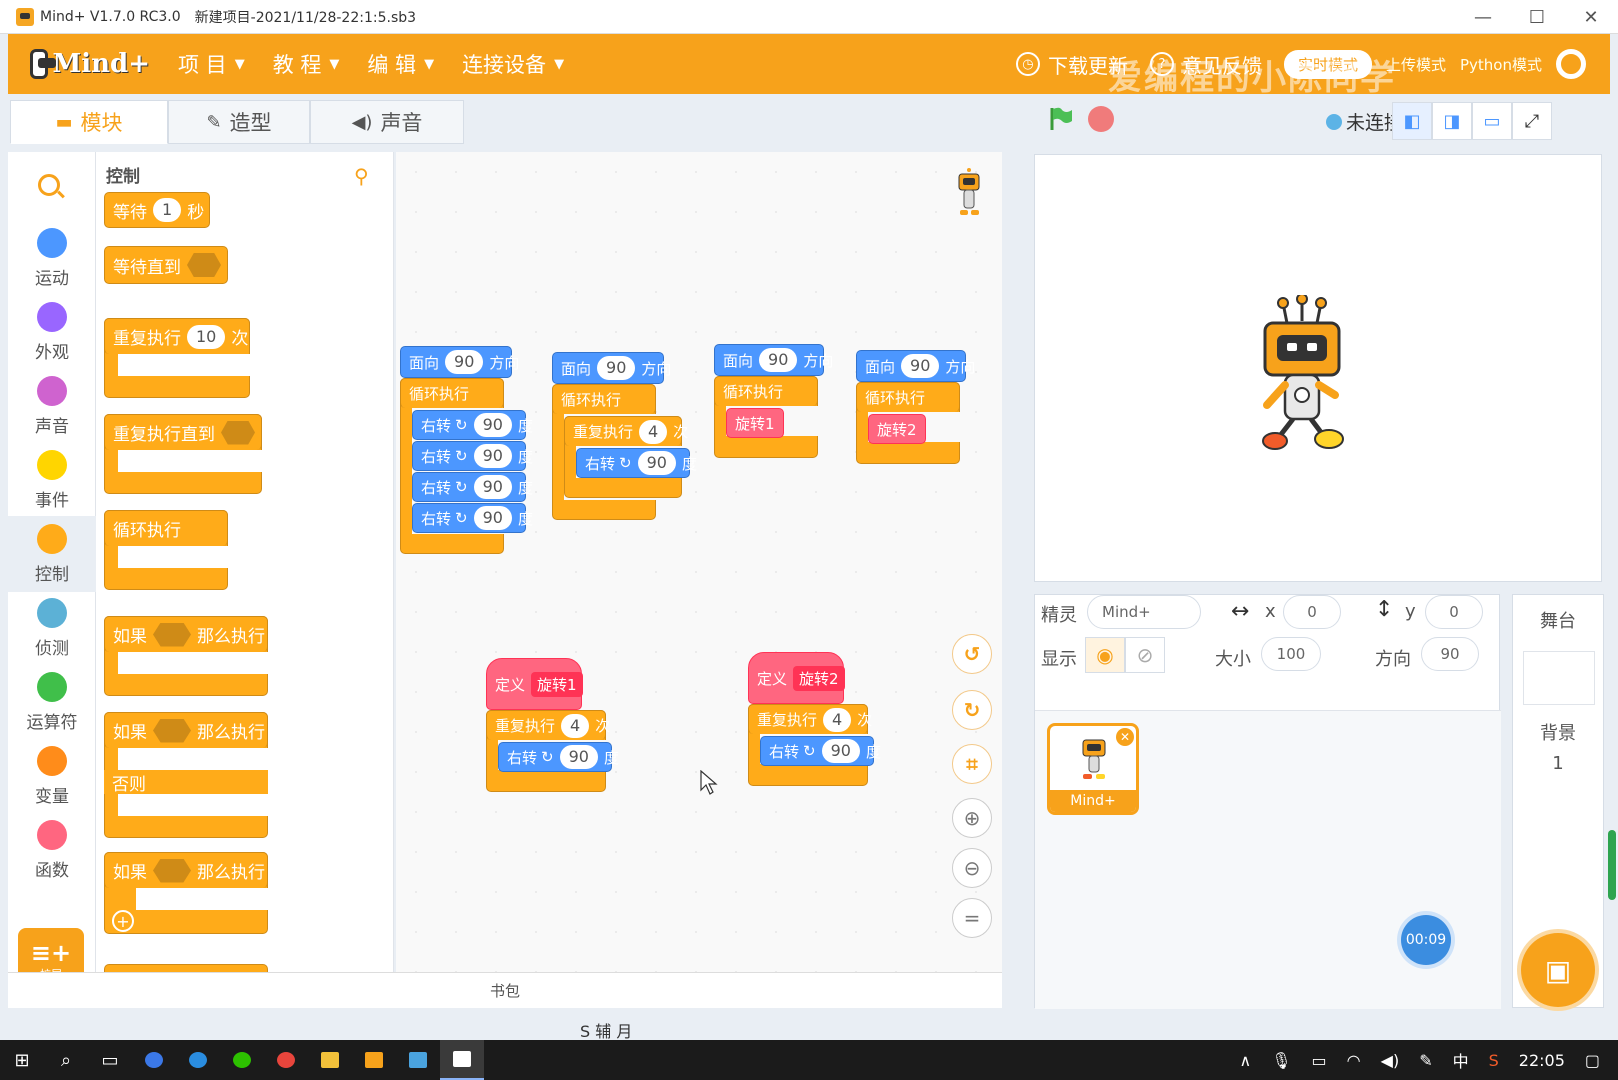  What do you see at coordinates (1312, 612) in the screenshot?
I see `x-input: 0` at bounding box center [1312, 612].